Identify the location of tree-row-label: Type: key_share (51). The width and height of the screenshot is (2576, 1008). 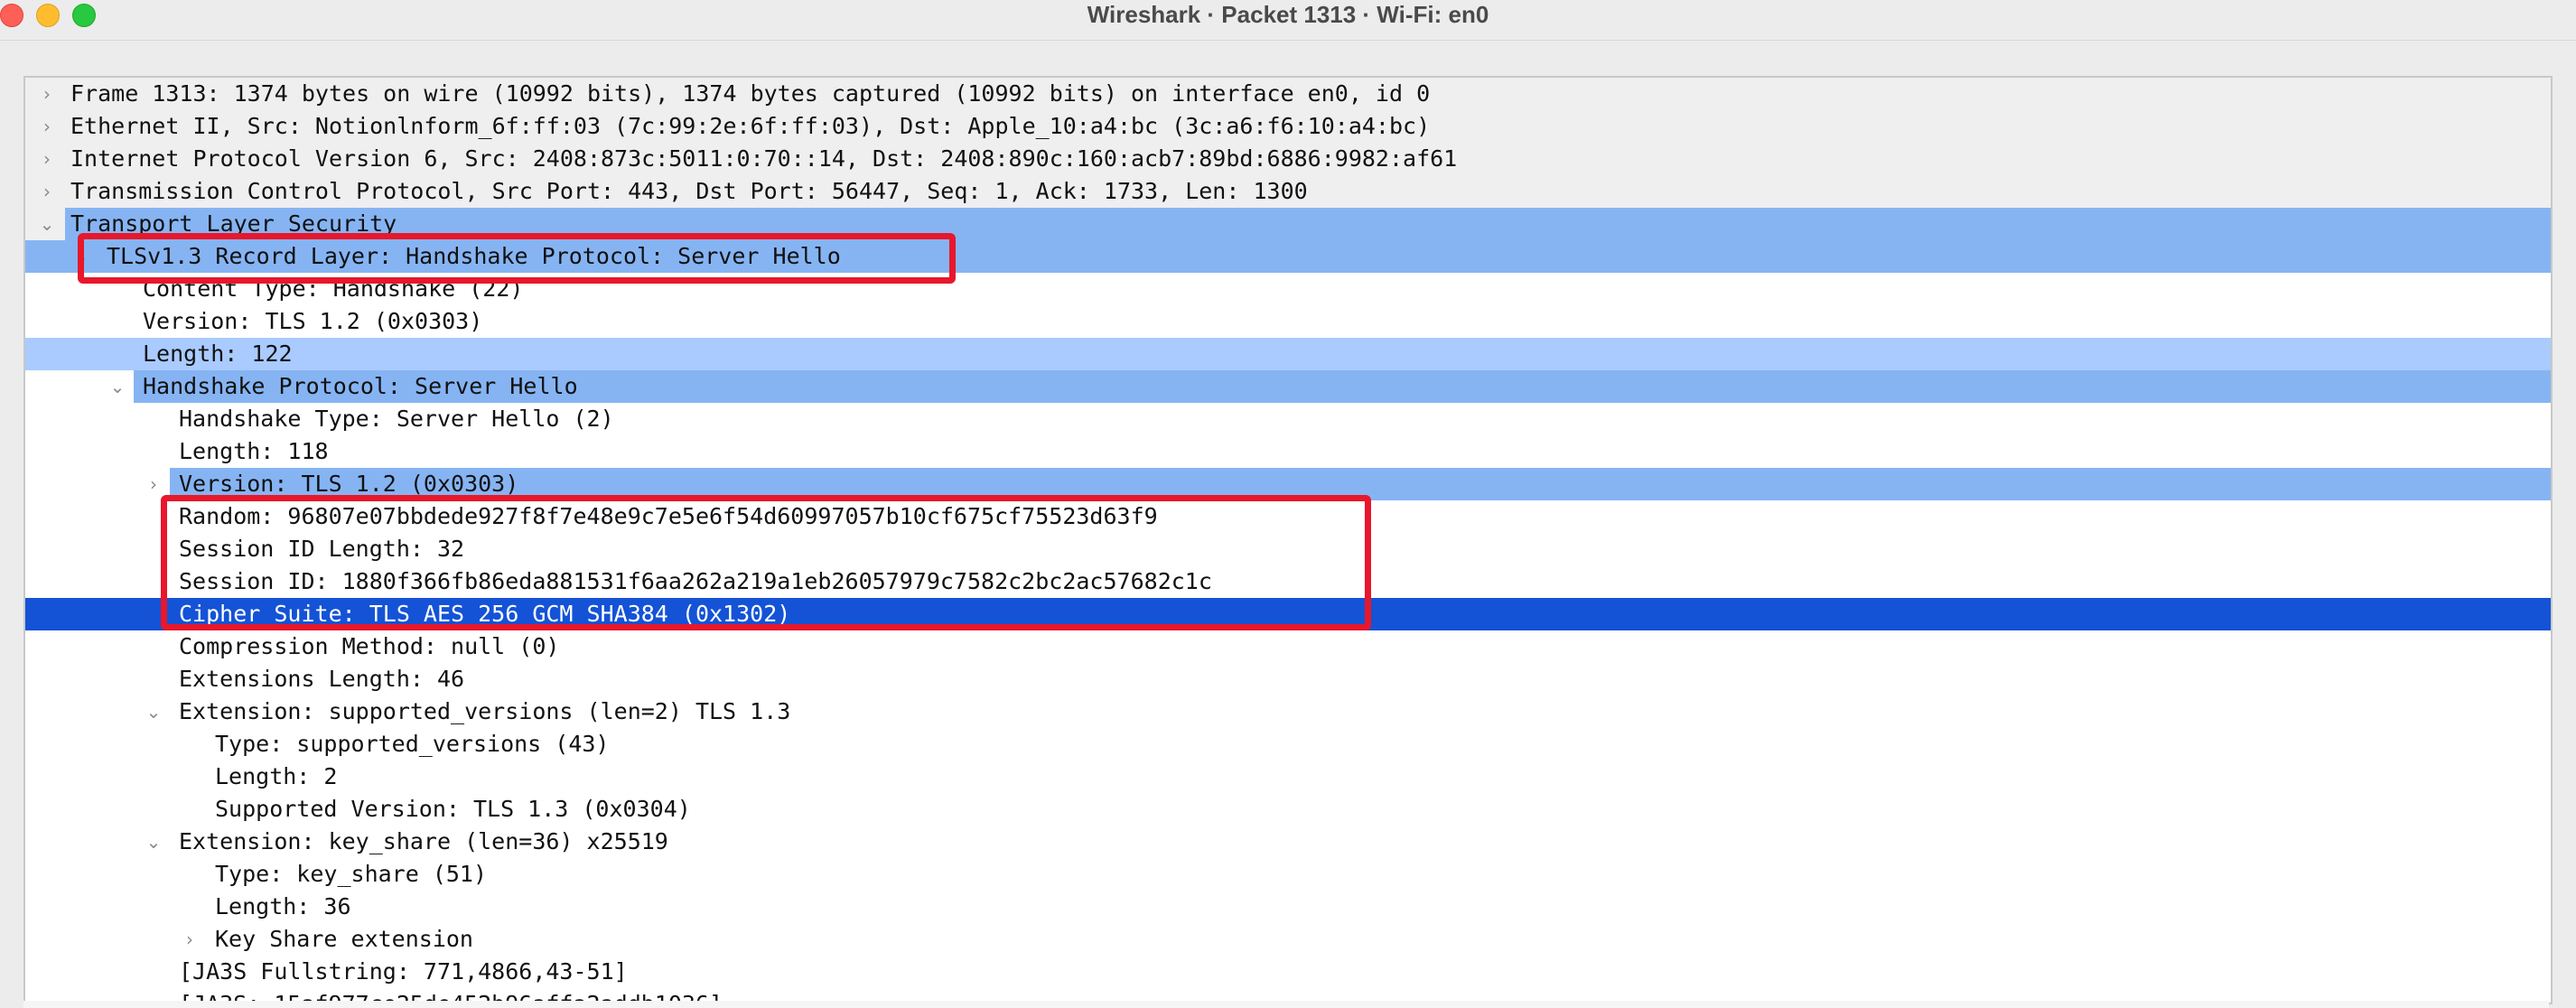
(352, 874).